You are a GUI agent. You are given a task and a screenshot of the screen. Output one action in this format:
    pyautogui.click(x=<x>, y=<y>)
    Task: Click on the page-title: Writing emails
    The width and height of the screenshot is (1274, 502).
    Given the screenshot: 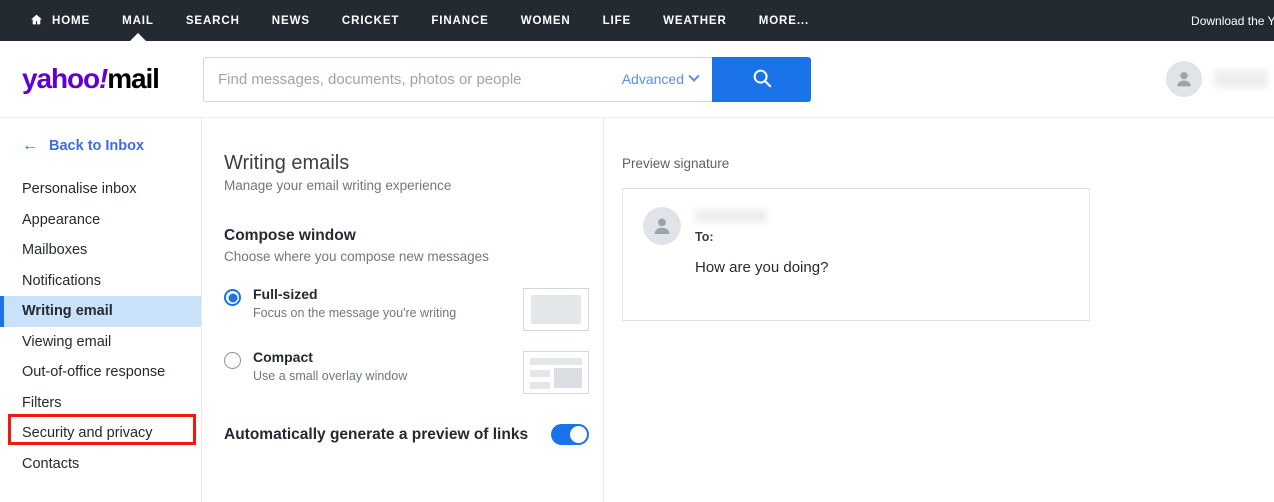 What is the action you would take?
    pyautogui.click(x=287, y=163)
    